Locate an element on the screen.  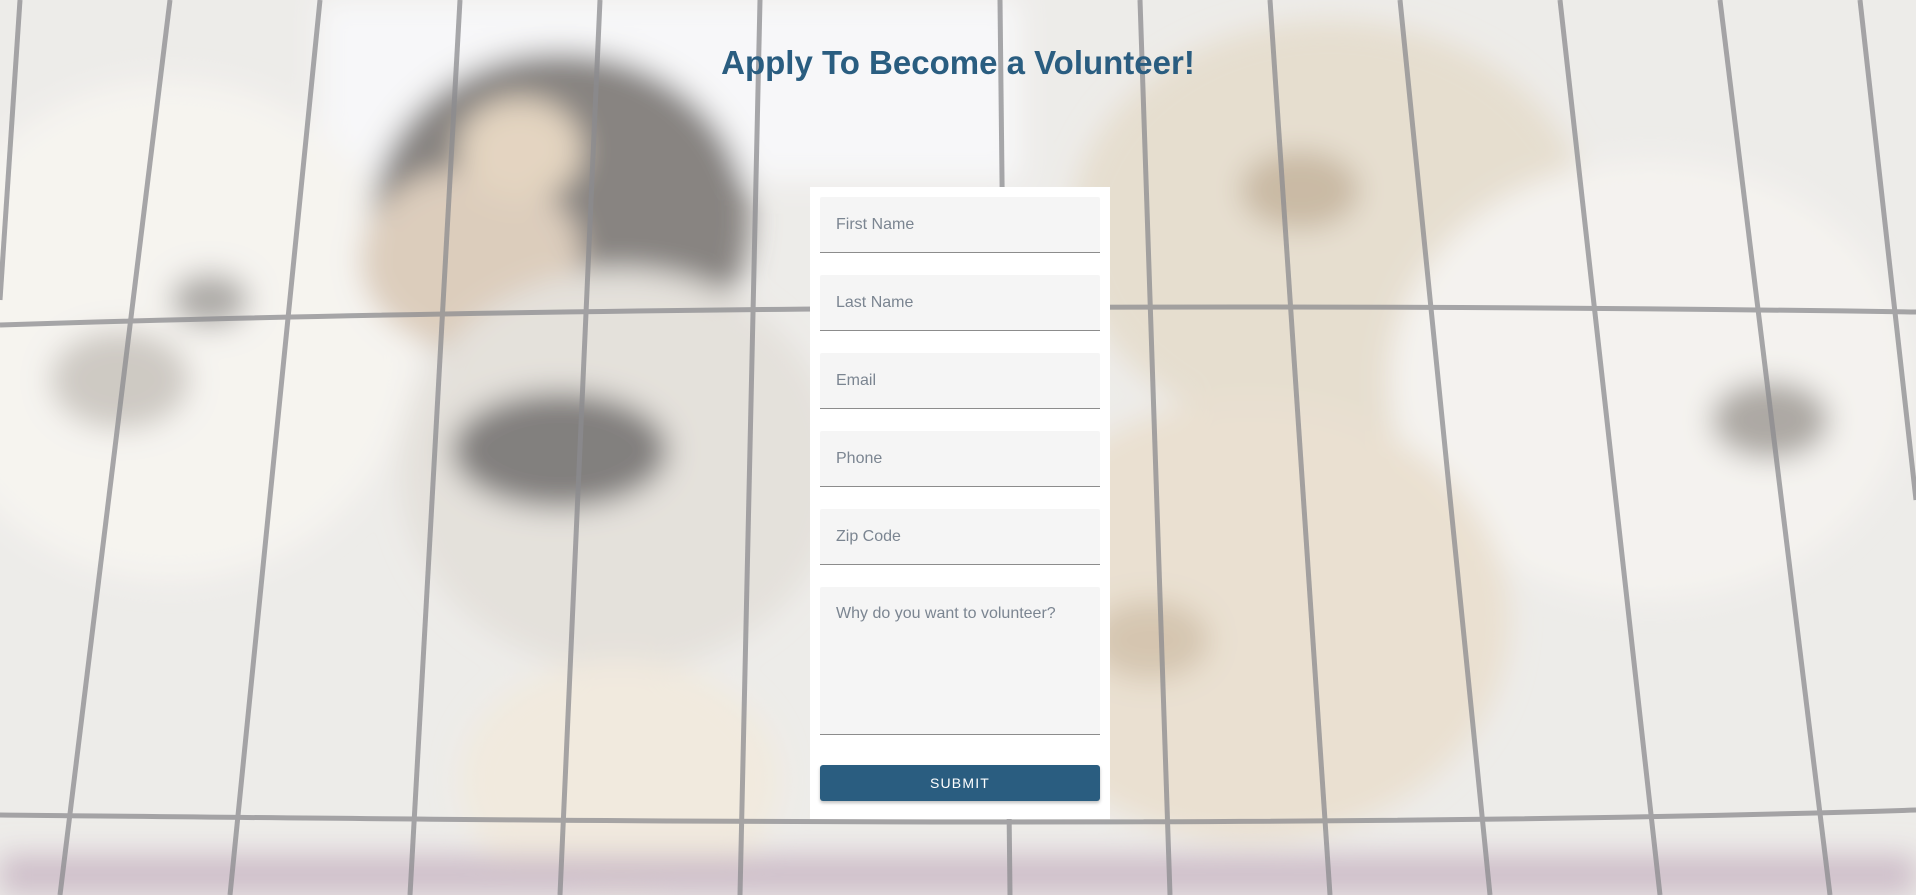
first-name-input is located at coordinates (960, 225).